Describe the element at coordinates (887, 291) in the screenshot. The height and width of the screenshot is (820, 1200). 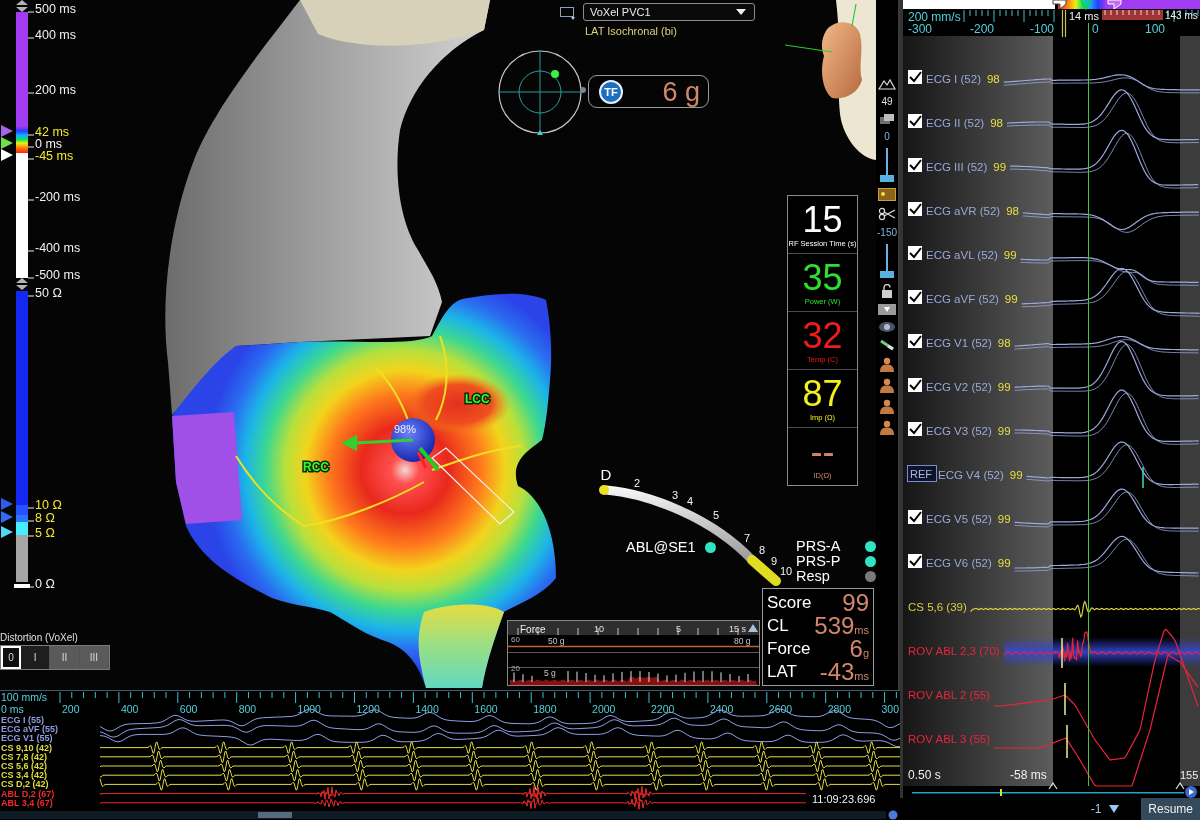
I see `lock-icon` at that location.